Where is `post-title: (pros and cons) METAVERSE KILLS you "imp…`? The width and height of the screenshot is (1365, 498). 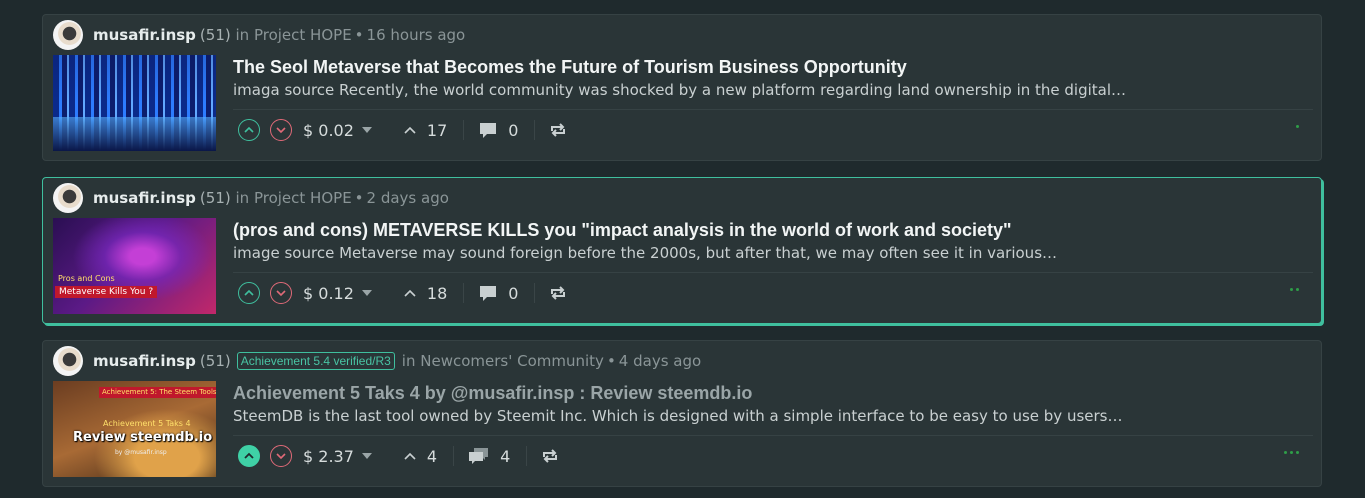
post-title: (pros and cons) METAVERSE KILLS you "imp… is located at coordinates (773, 230).